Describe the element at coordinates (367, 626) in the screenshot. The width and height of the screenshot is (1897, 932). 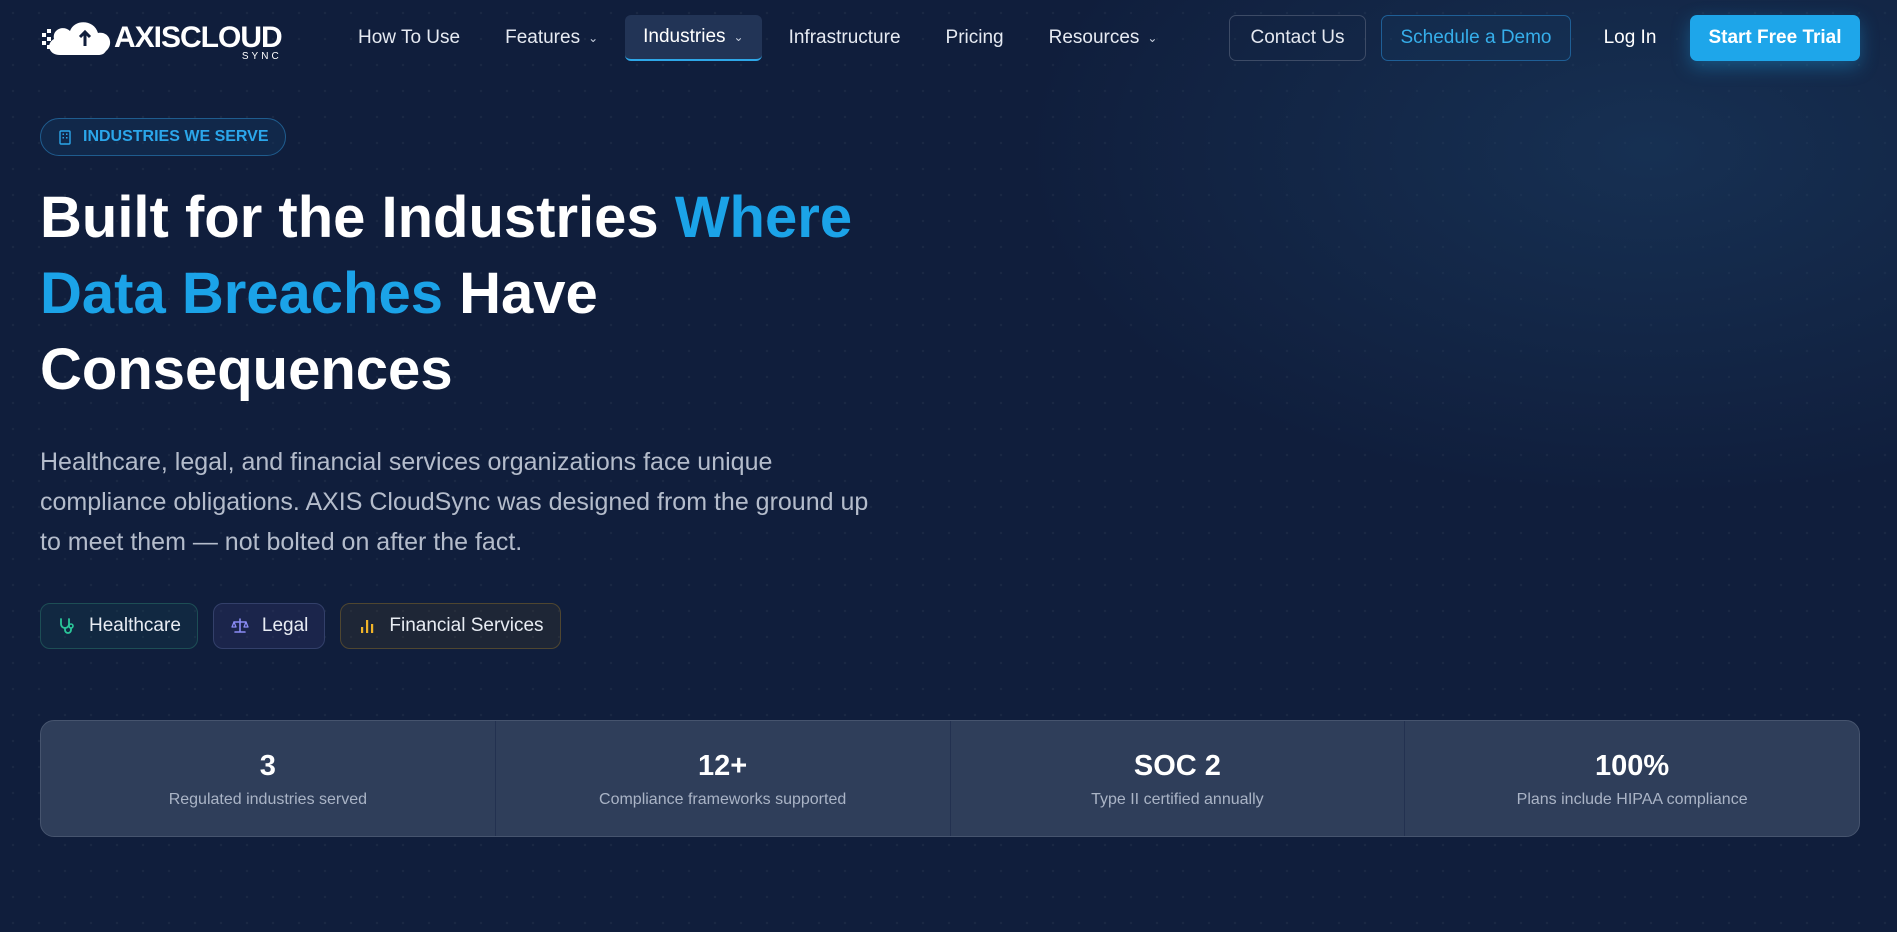
I see `bar-chart-icon` at that location.